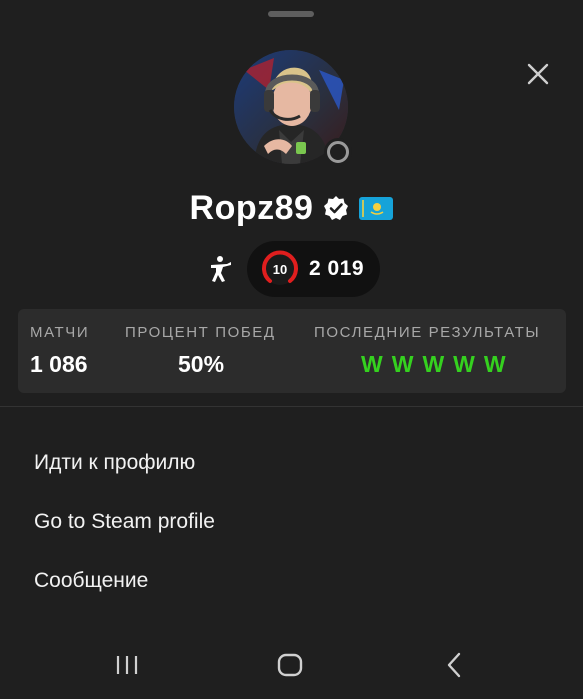  I want to click on name-row: Ropz89, so click(291, 208).